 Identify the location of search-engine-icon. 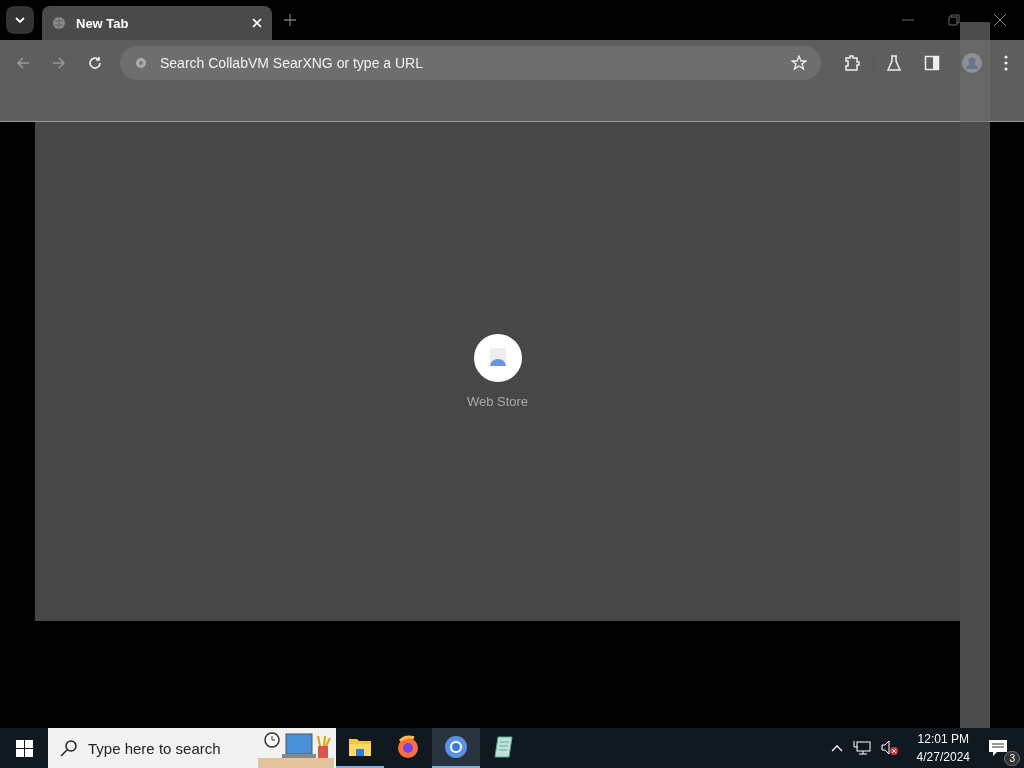
(141, 62).